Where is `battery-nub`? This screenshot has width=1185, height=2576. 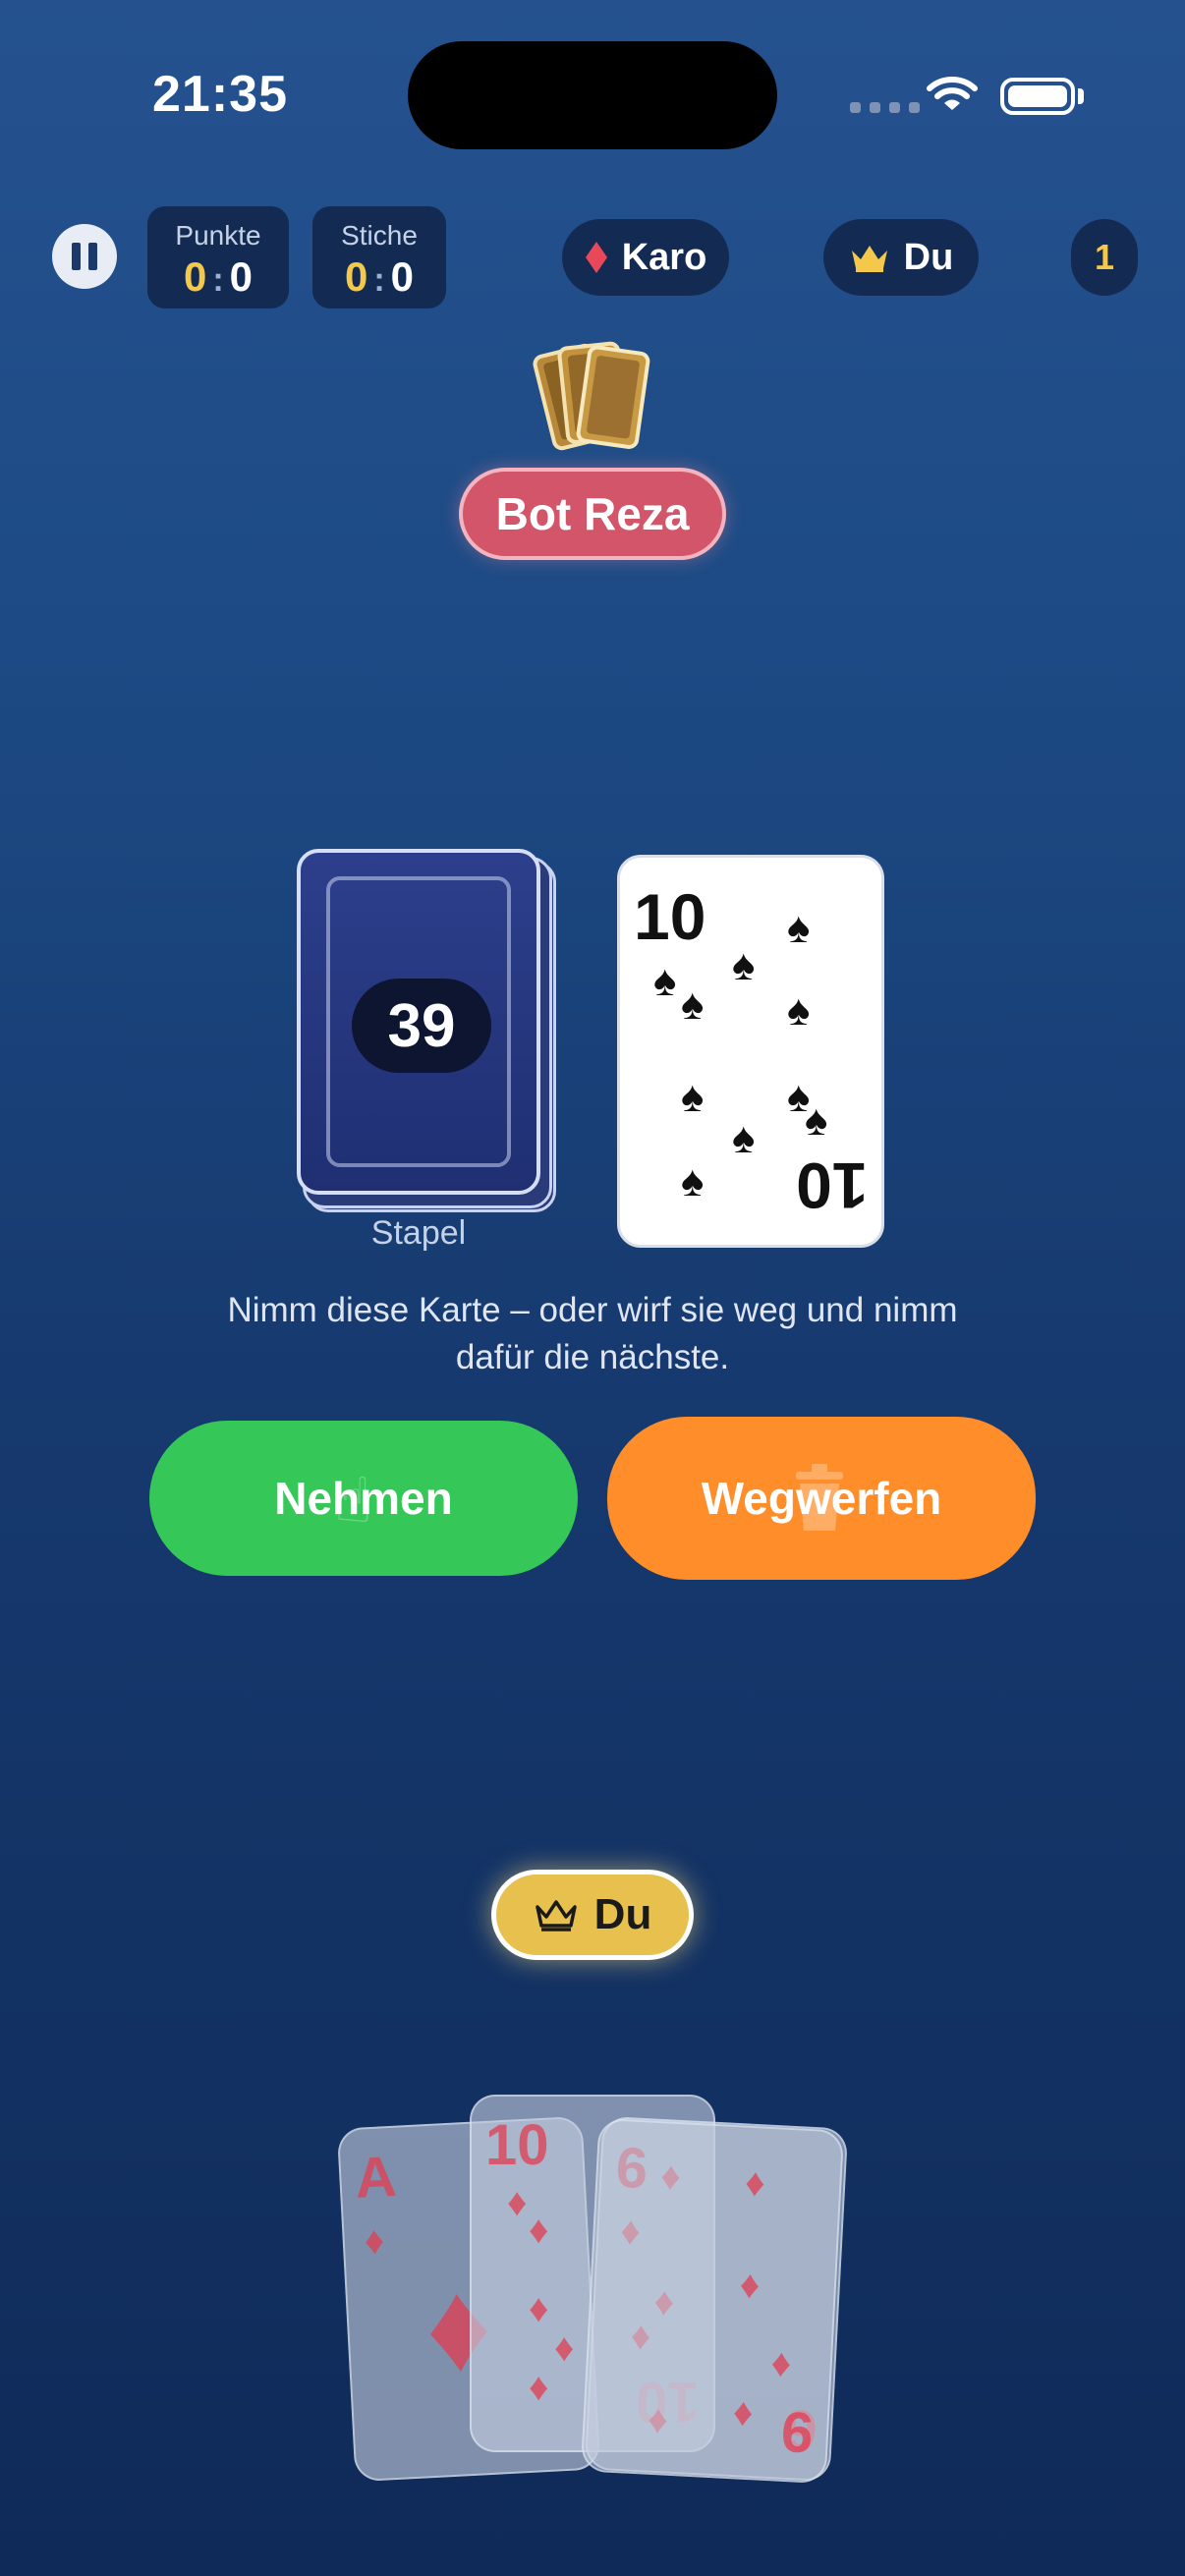
battery-nub is located at coordinates (1081, 96).